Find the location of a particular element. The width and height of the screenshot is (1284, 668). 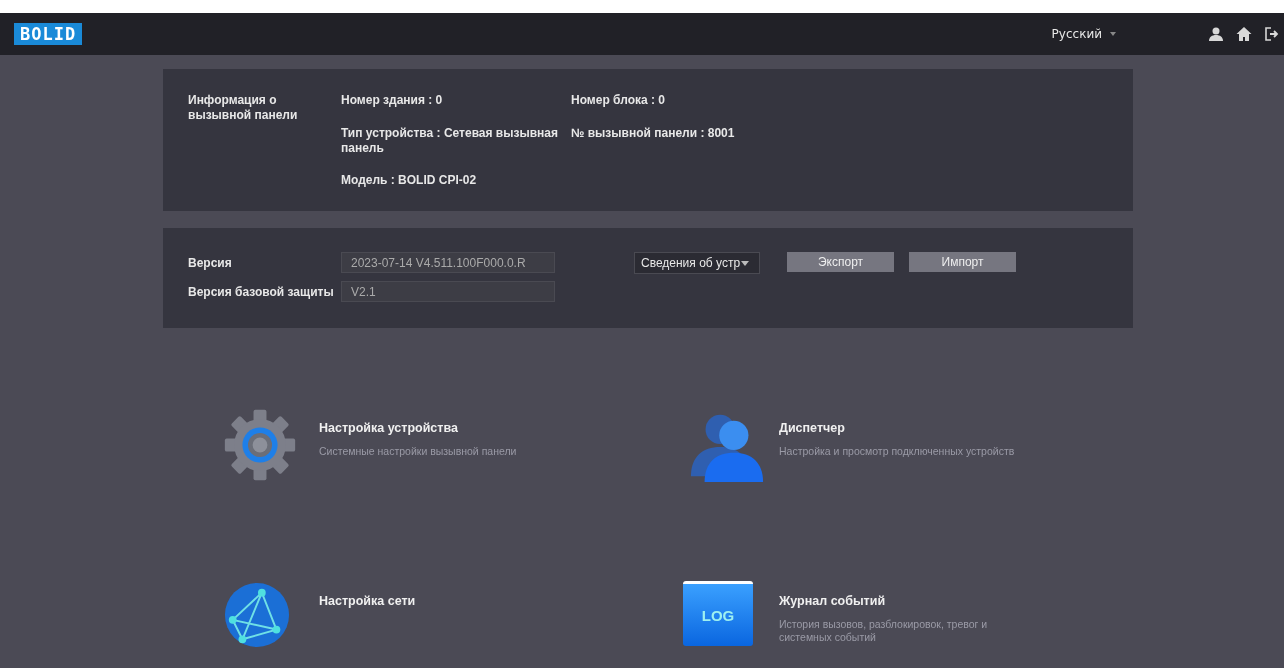

info-field: Номер здания : 0 is located at coordinates (456, 102).